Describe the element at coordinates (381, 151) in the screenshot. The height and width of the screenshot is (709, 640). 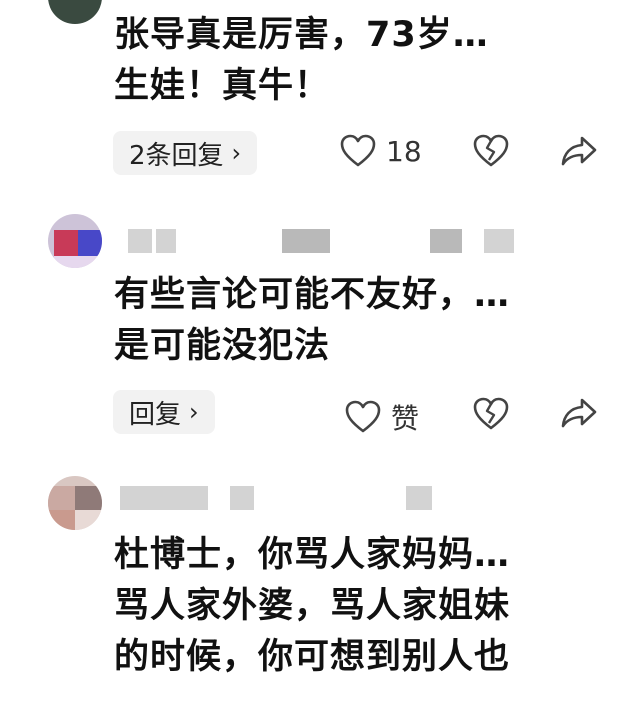
I see `like-button: 18` at that location.